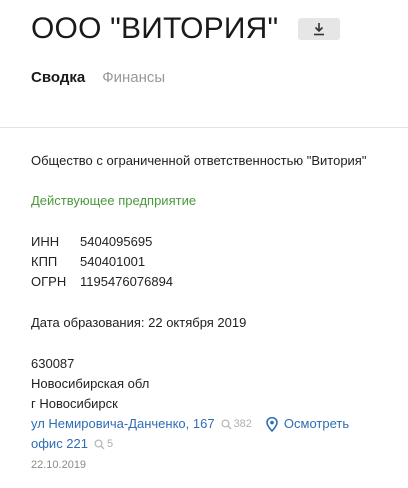  Describe the element at coordinates (316, 423) in the screenshot. I see `map-link-label: Осмотреть` at that location.